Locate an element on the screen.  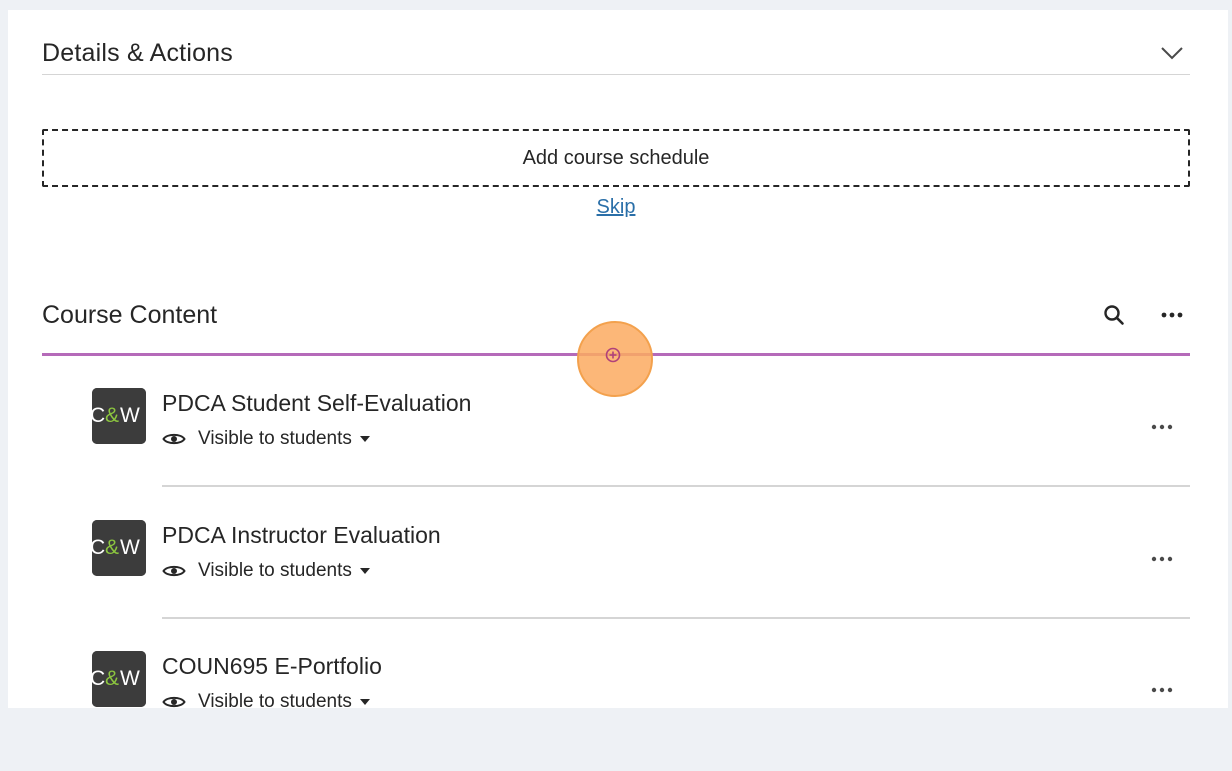
course-content-tools is located at coordinates (1143, 315).